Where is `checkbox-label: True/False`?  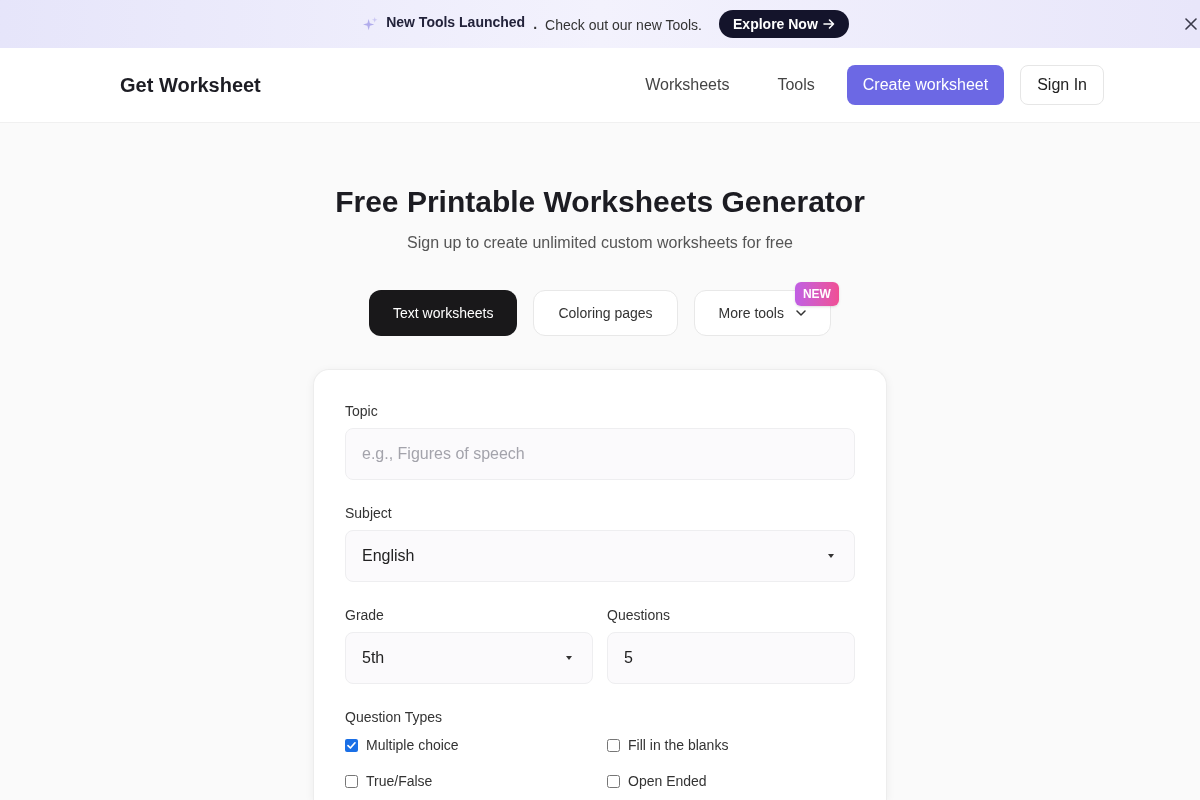 checkbox-label: True/False is located at coordinates (399, 781).